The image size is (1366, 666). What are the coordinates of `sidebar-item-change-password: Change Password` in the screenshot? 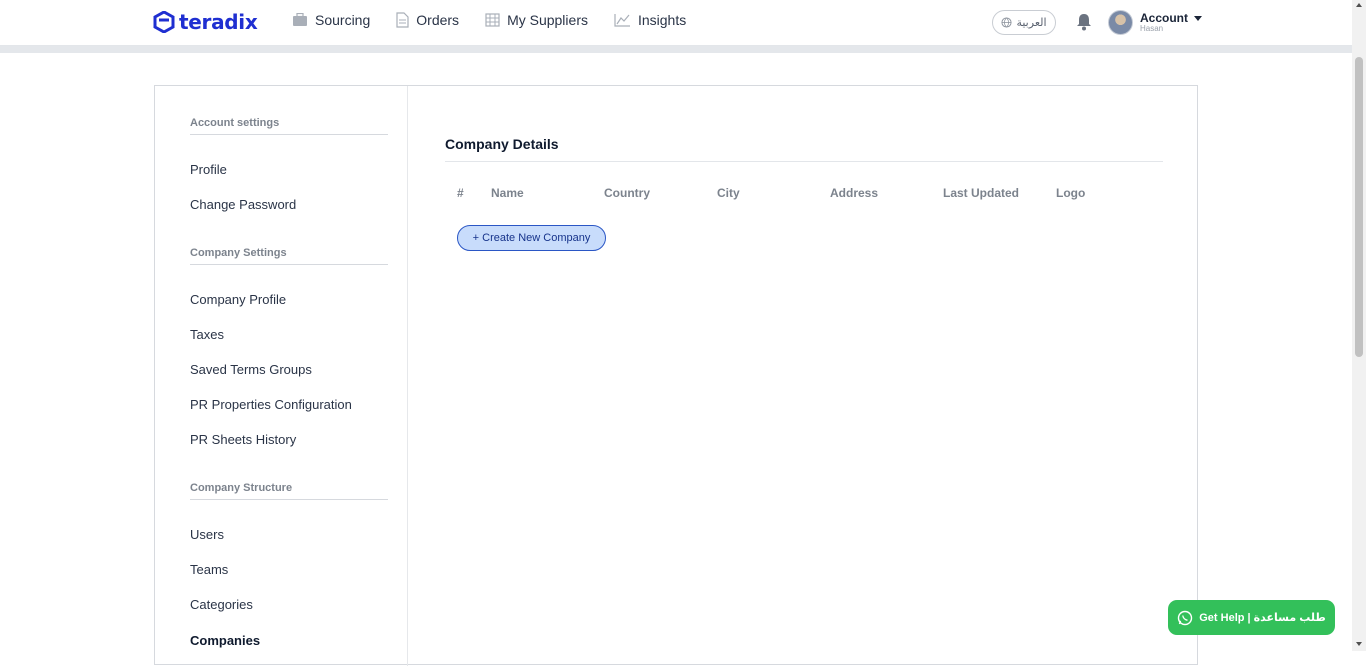 It's located at (243, 204).